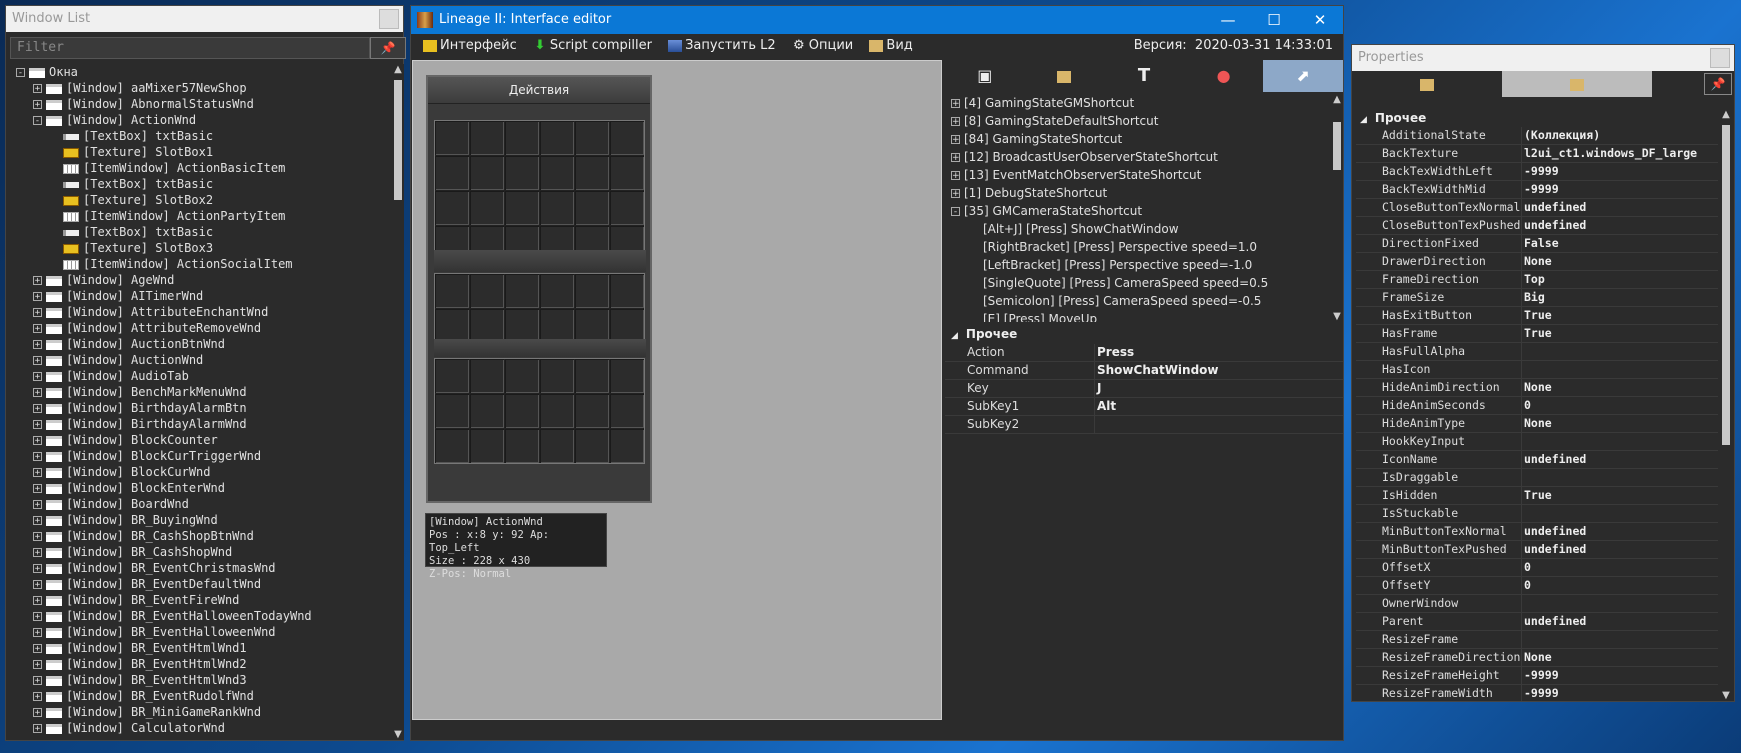 This screenshot has width=1741, height=753. What do you see at coordinates (1337, 208) in the screenshot?
I see `shortcut-scrollbar: ▲ ▼` at bounding box center [1337, 208].